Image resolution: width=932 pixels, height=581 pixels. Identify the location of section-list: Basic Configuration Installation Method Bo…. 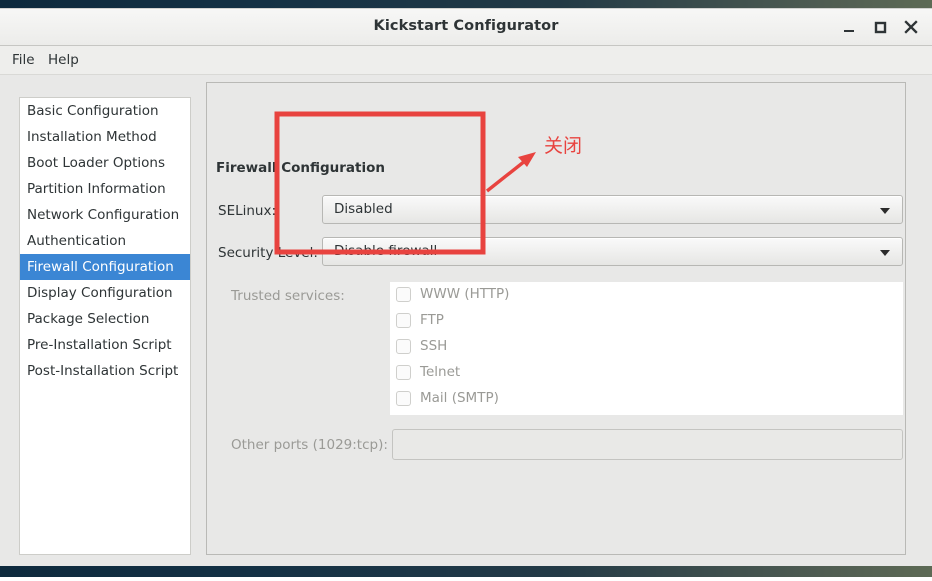
(105, 326).